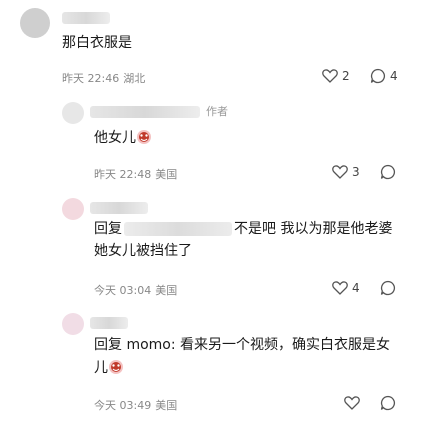 Image resolution: width=422 pixels, height=428 pixels. What do you see at coordinates (217, 111) in the screenshot?
I see `author-badge: 作者` at bounding box center [217, 111].